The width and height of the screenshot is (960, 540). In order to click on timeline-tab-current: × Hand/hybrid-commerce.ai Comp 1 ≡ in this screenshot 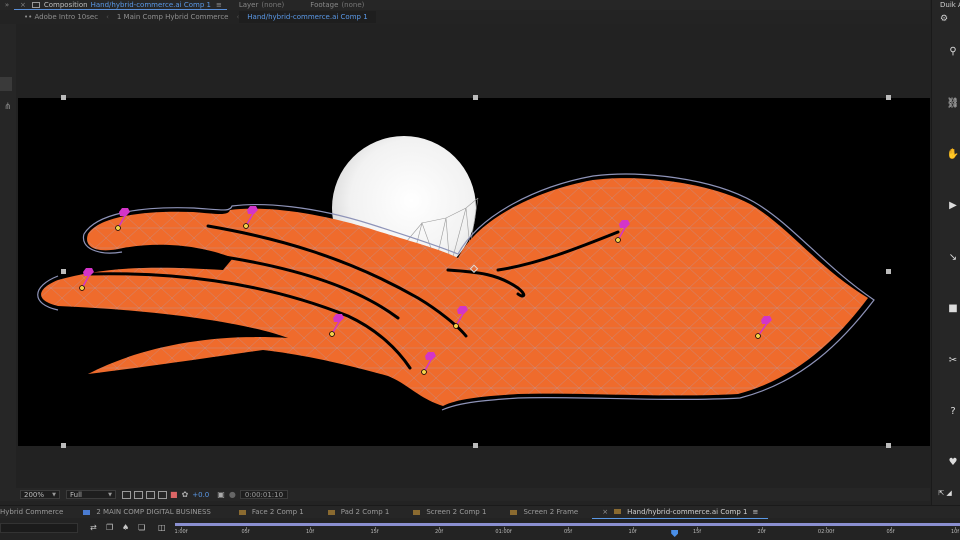, I will do `click(680, 512)`.